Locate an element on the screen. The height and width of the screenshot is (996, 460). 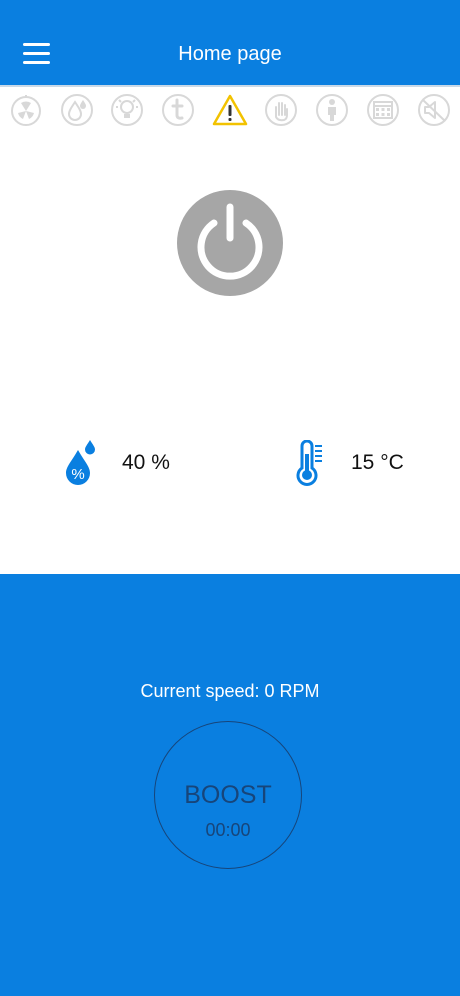
humidity-drop-icon is located at coordinates (77, 110).